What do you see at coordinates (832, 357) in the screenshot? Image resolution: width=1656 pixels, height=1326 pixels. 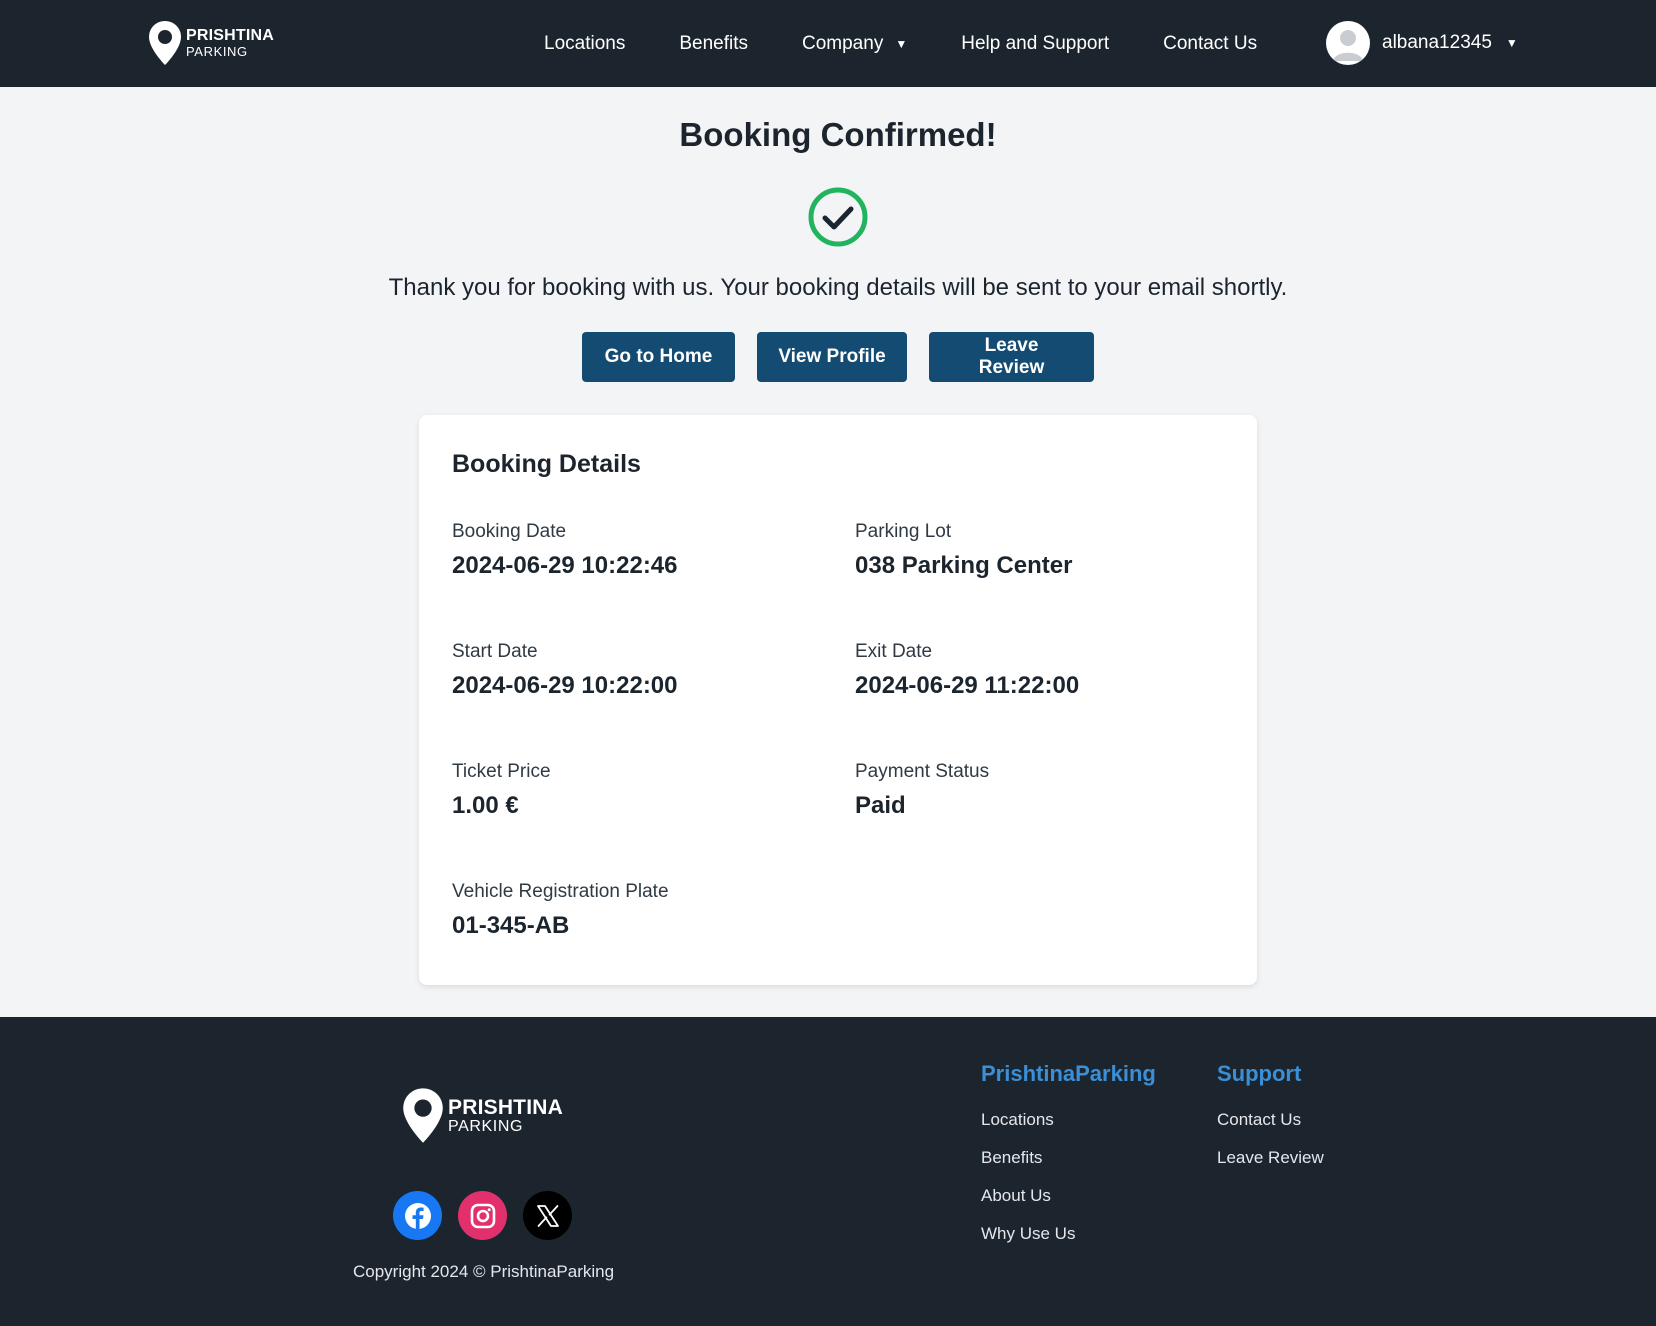 I see `view-profile-button: View Profile` at bounding box center [832, 357].